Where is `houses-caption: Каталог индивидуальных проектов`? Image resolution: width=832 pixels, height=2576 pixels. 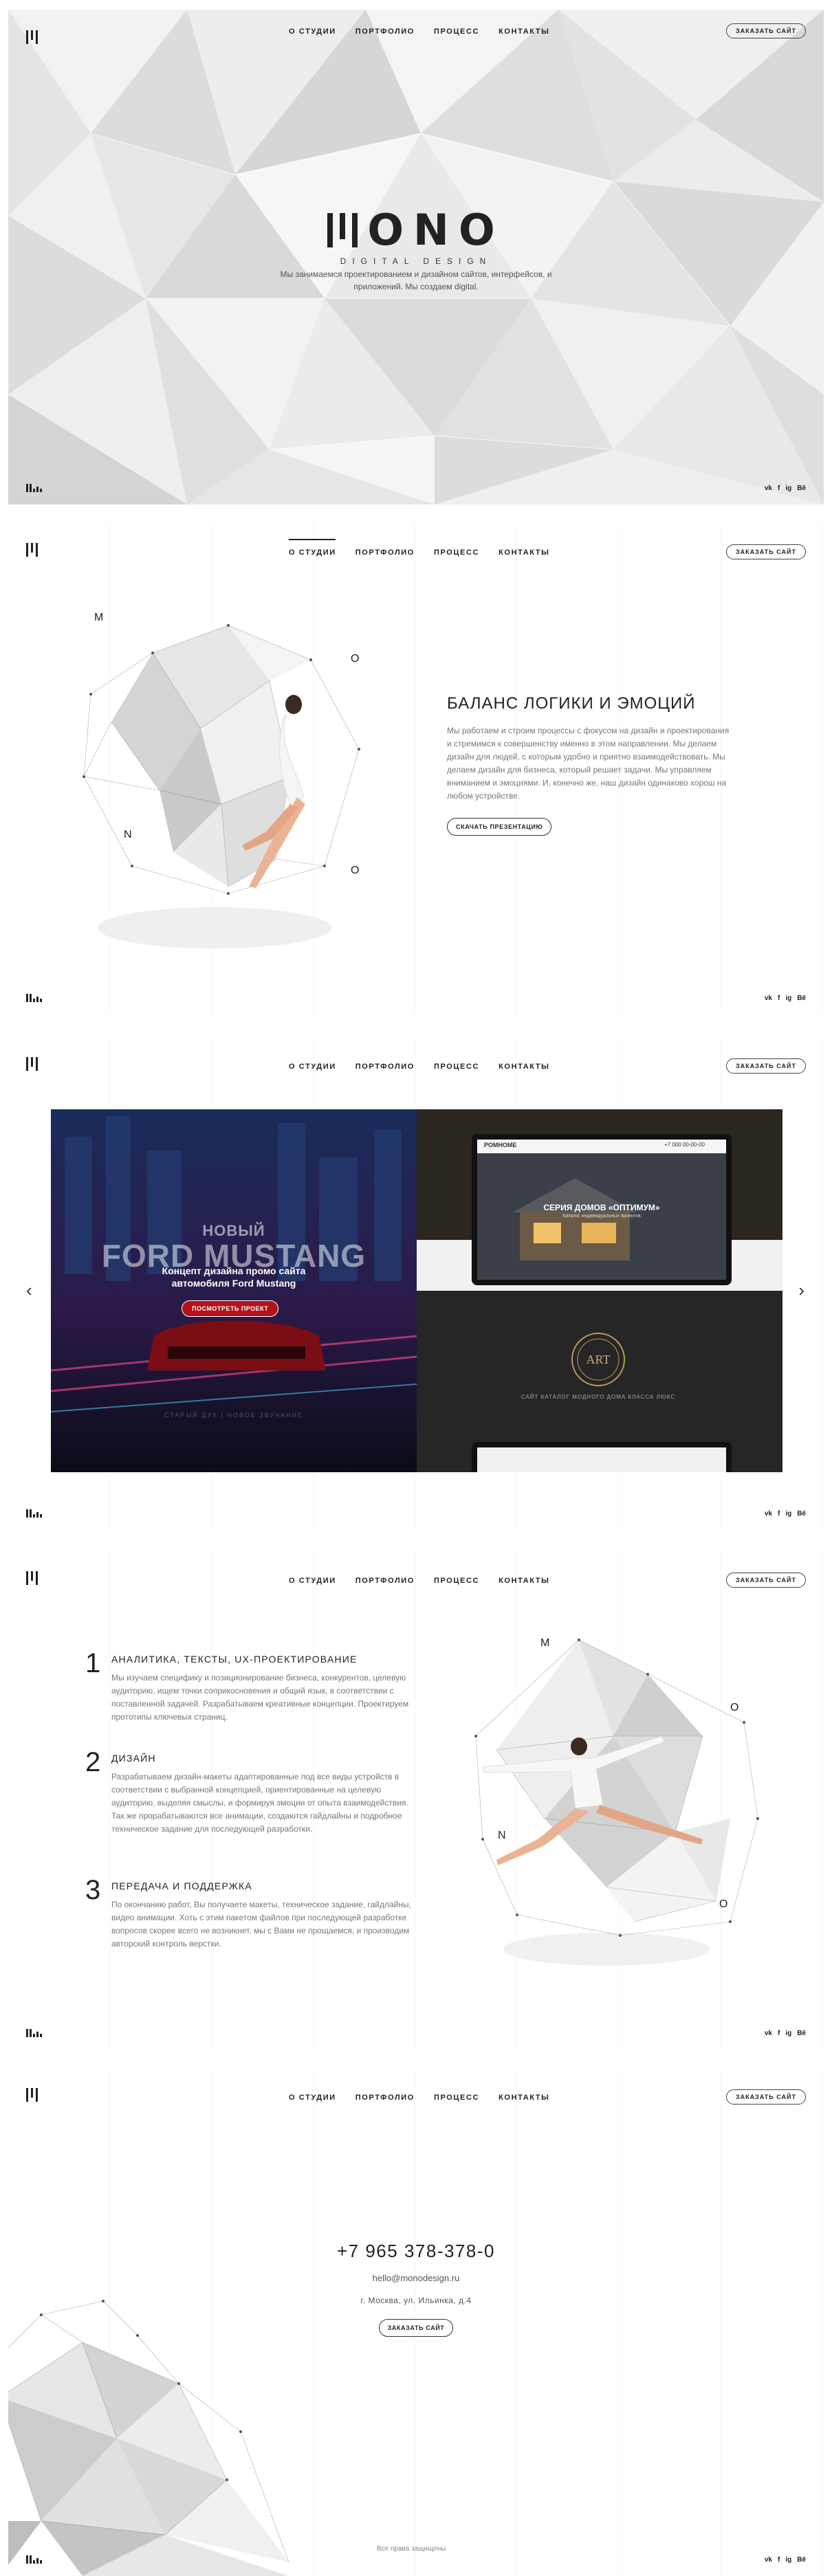 houses-caption: Каталог индивидуальных проектов is located at coordinates (601, 1216).